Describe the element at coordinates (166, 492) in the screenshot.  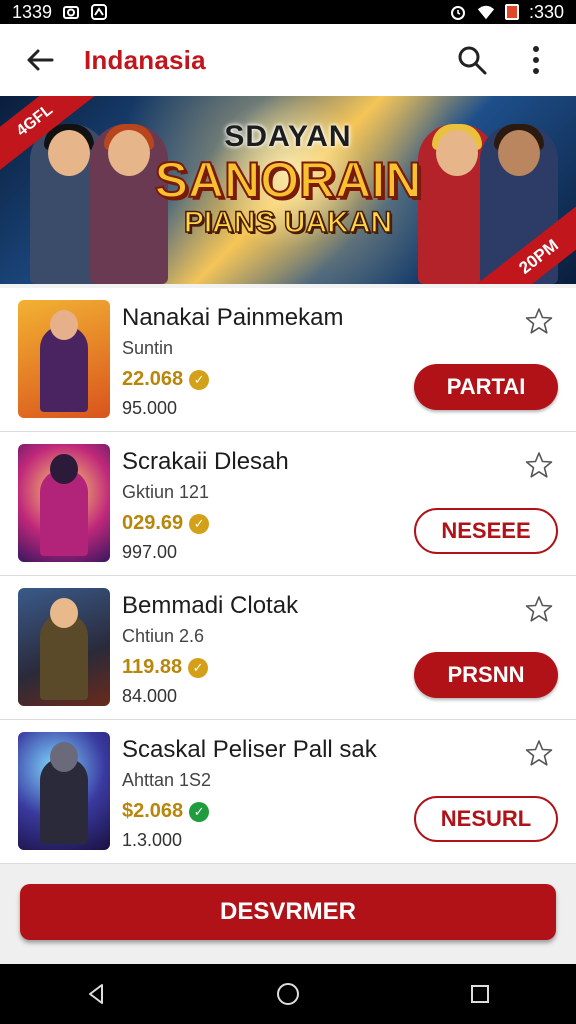
I see `item-subtitle: Gktiun 121` at that location.